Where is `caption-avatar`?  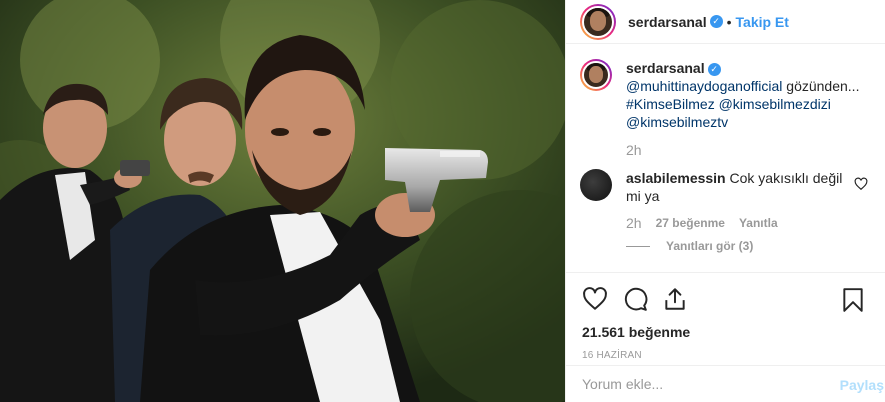 caption-avatar is located at coordinates (596, 75).